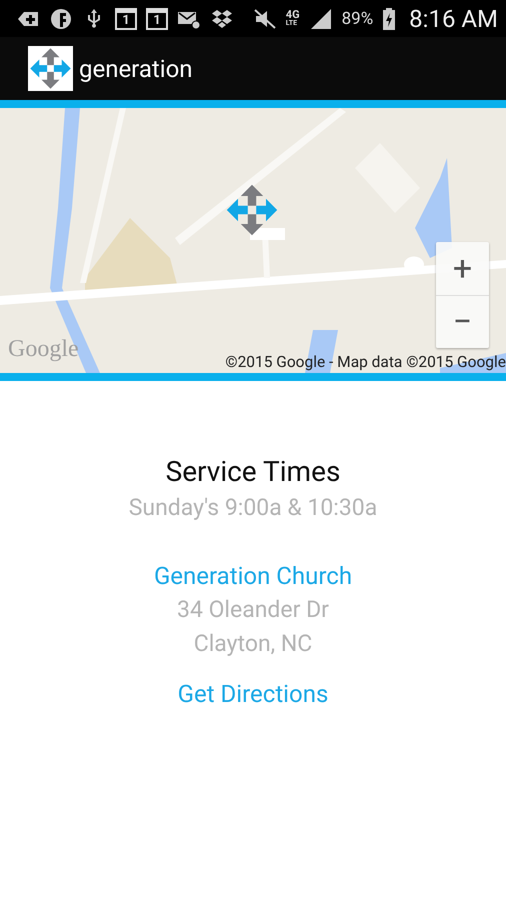  Describe the element at coordinates (136, 68) in the screenshot. I see `app-title: generation` at that location.